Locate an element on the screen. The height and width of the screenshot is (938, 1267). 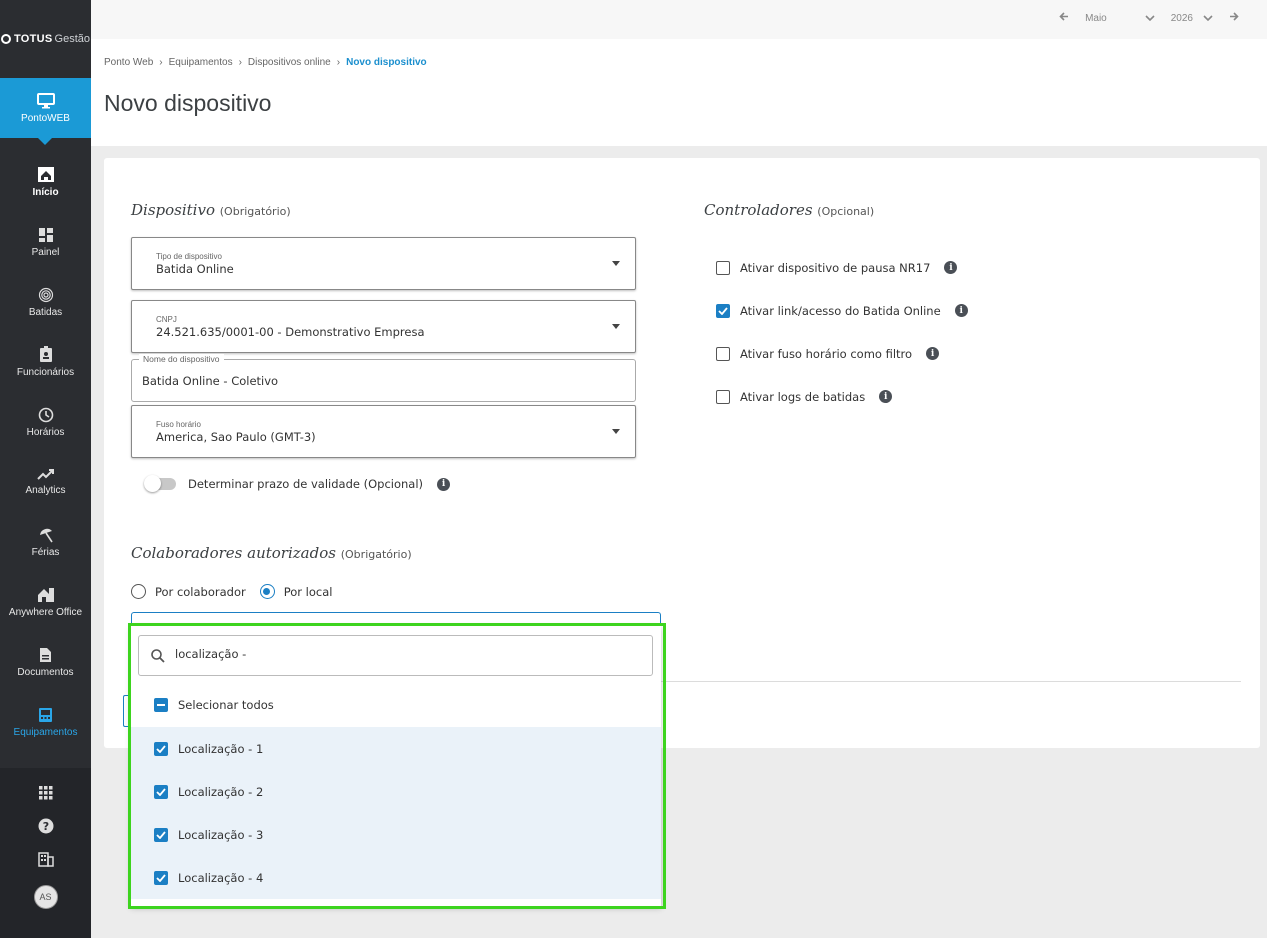
select-all-option: Selecionar todos is located at coordinates (396, 704).